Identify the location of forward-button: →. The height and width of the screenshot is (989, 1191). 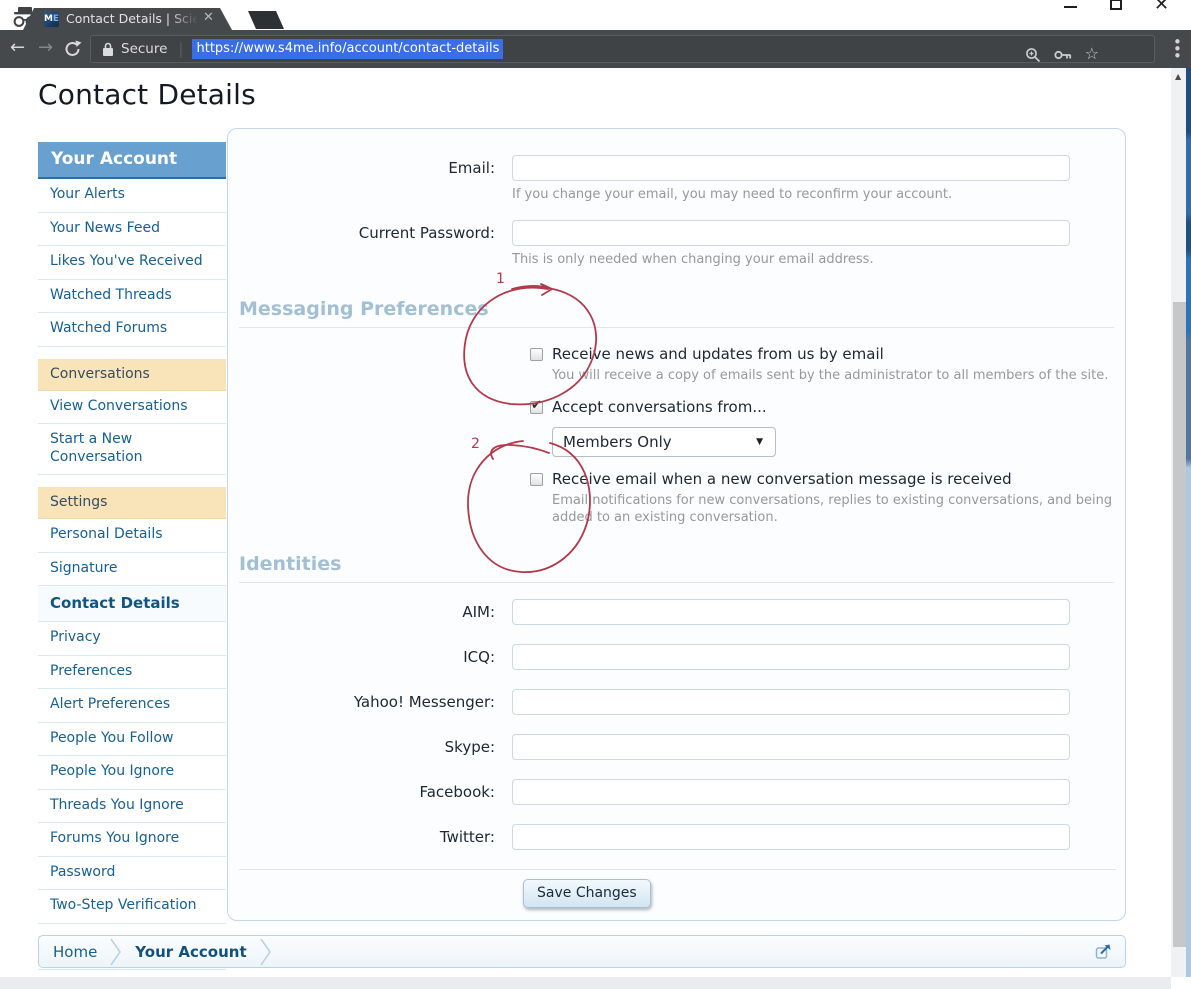
(45, 48).